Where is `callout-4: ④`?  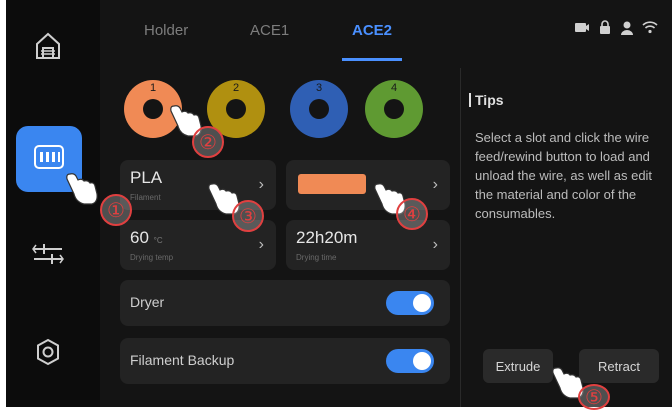 callout-4: ④ is located at coordinates (412, 214).